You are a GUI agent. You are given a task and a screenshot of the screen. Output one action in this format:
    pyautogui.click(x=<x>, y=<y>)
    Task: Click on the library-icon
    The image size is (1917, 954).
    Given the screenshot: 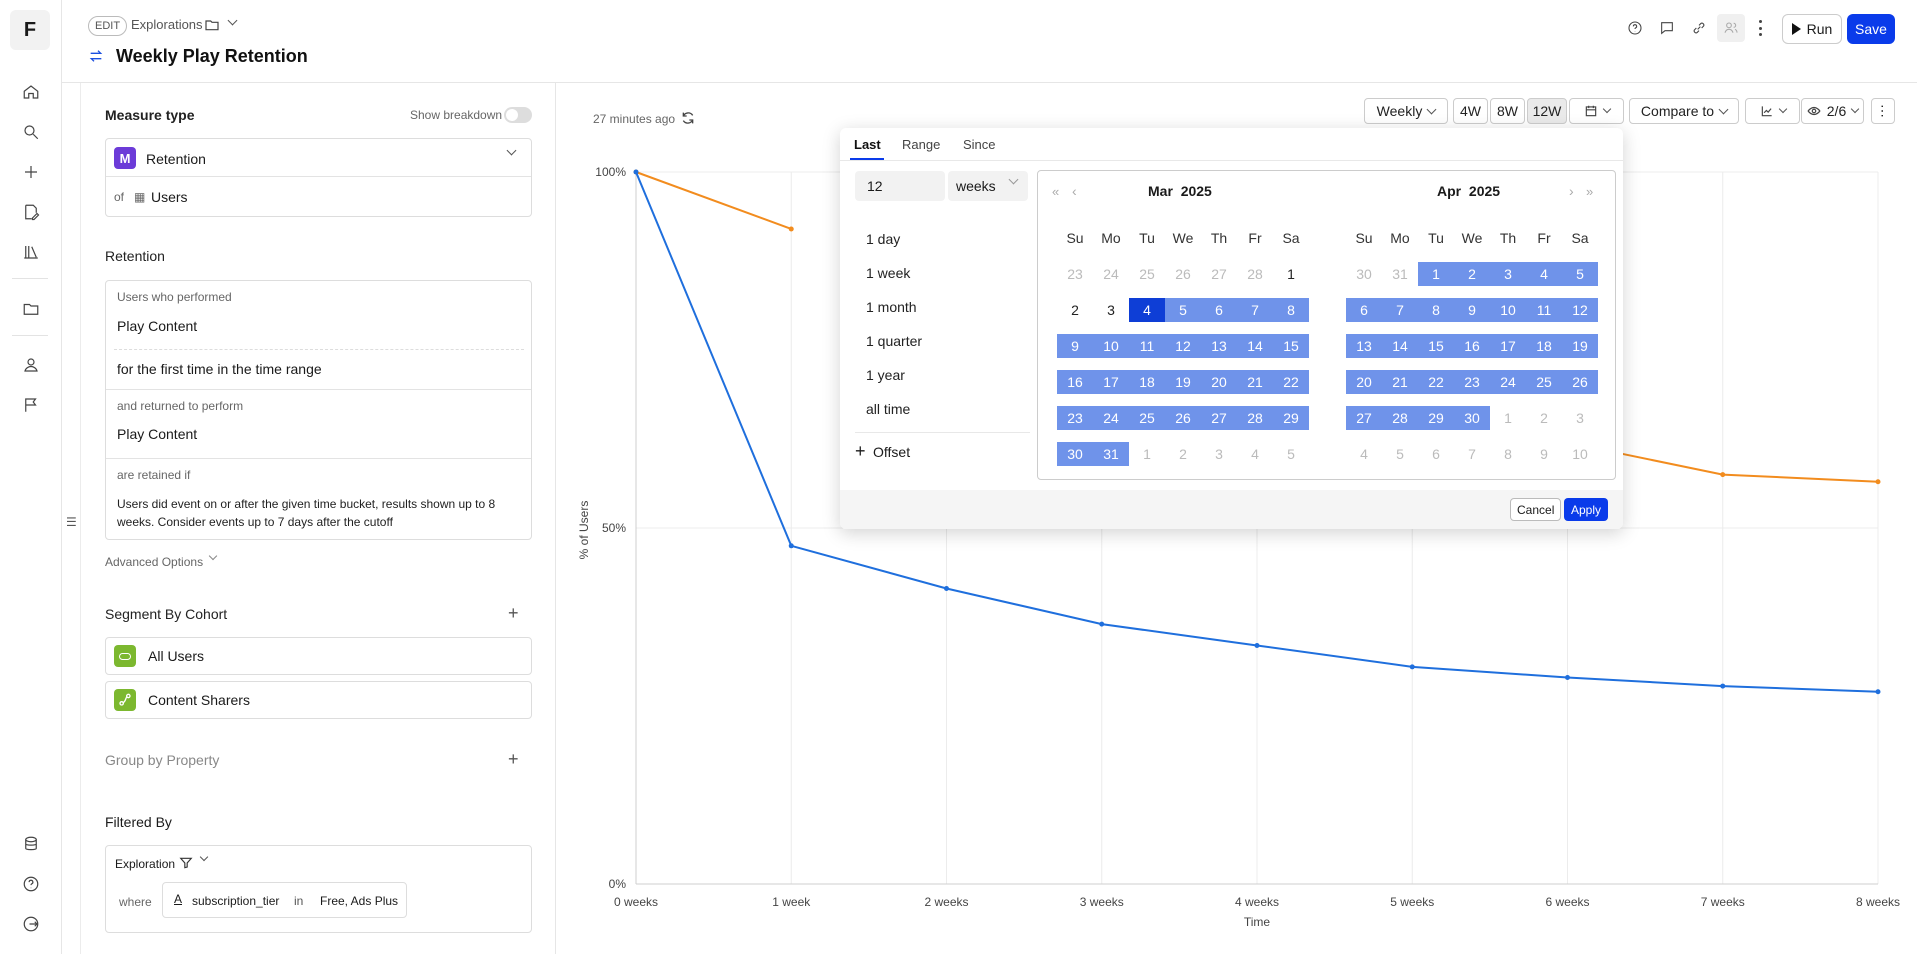 What is the action you would take?
    pyautogui.click(x=31, y=252)
    